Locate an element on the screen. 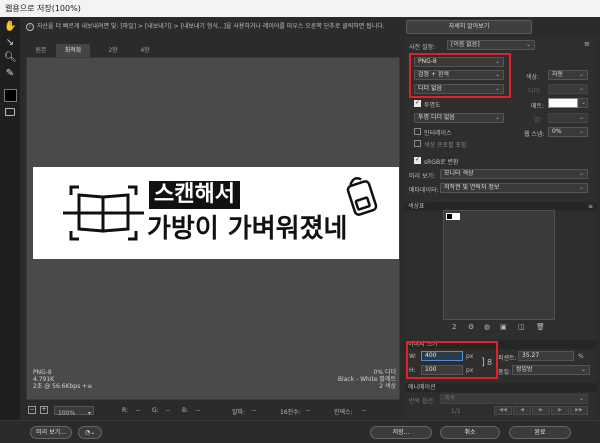 The height and width of the screenshot is (443, 600). percent-unit: % is located at coordinates (581, 356).